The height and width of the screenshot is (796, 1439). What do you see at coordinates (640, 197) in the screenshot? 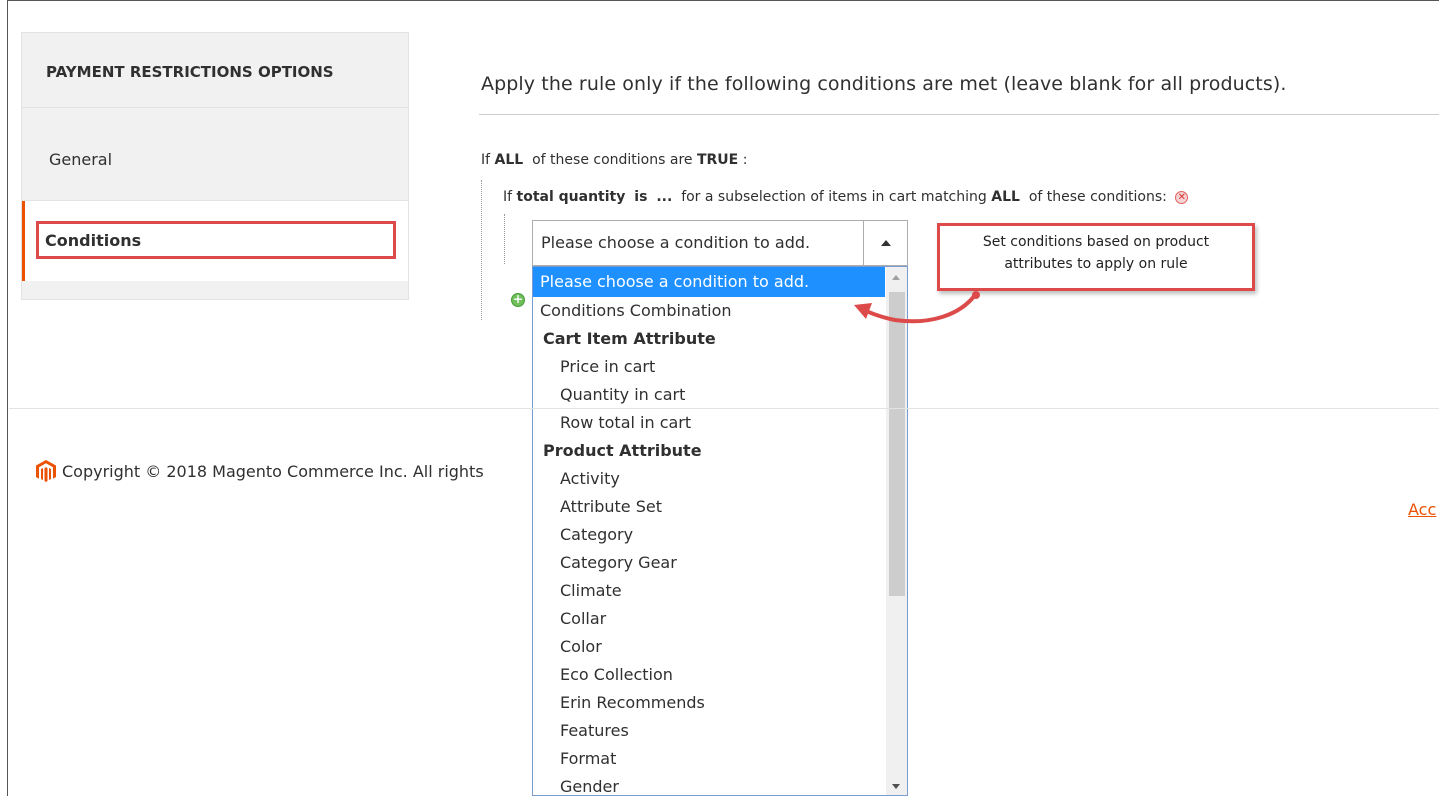
I see `condition-subselect-op: is` at bounding box center [640, 197].